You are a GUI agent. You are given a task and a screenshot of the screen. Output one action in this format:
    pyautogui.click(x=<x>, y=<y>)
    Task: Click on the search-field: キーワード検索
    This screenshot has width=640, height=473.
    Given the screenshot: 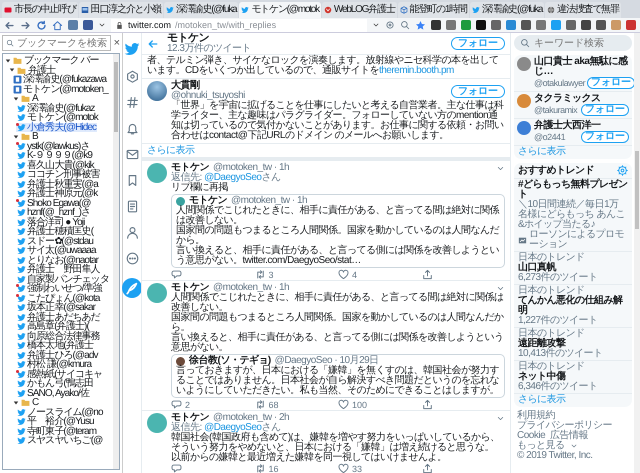 What is the action you would take?
    pyautogui.click(x=573, y=43)
    